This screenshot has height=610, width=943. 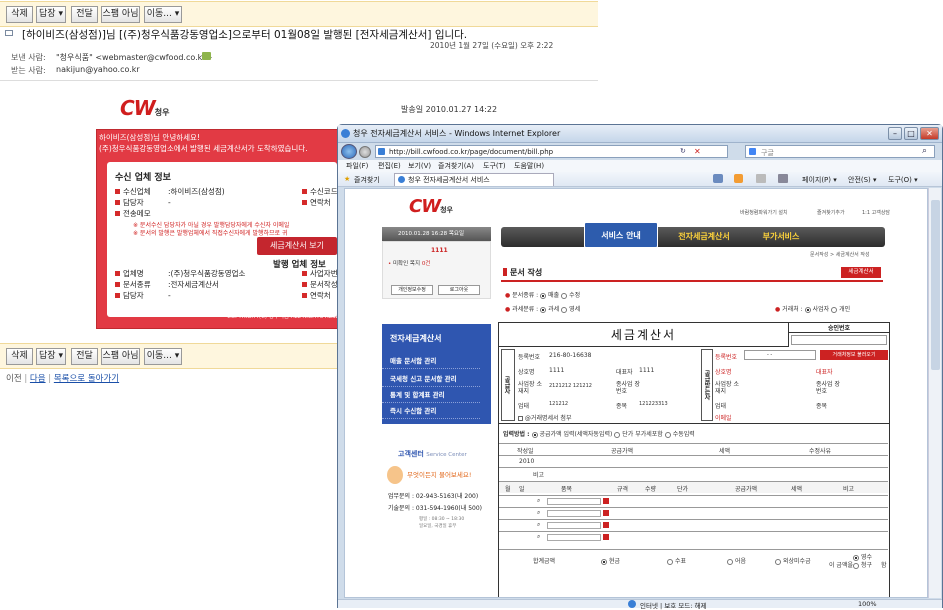 I want to click on receiver-reg-input: - -, so click(x=780, y=355).